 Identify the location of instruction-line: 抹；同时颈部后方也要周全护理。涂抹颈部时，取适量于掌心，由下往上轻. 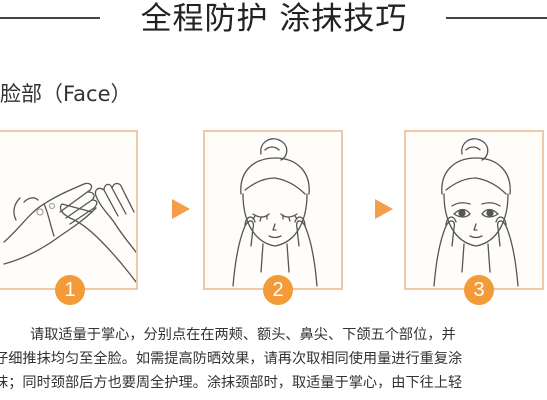
(231, 383).